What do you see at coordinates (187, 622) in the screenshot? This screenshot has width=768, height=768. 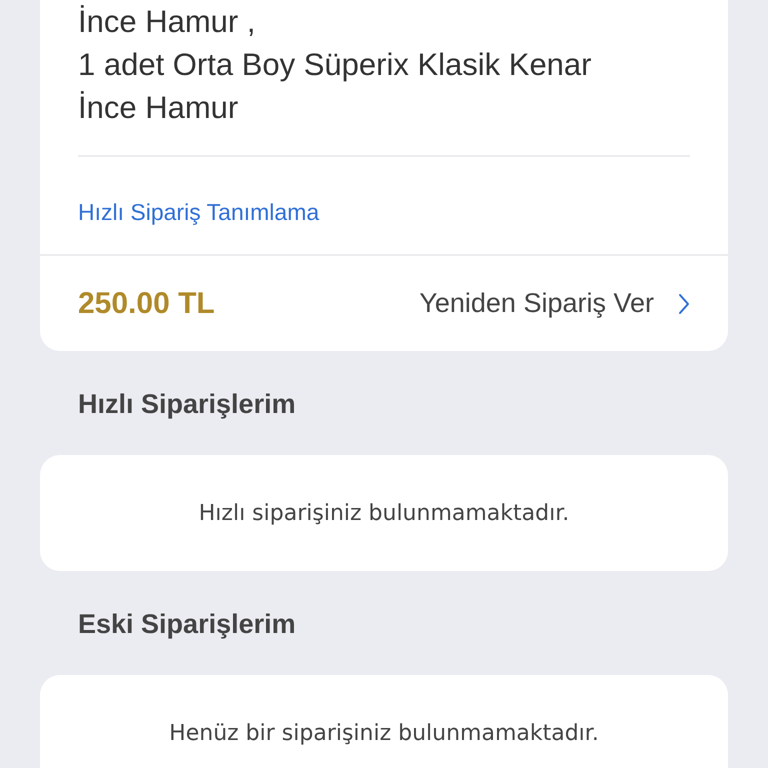 I see `section-title: Eski Siparişlerim` at bounding box center [187, 622].